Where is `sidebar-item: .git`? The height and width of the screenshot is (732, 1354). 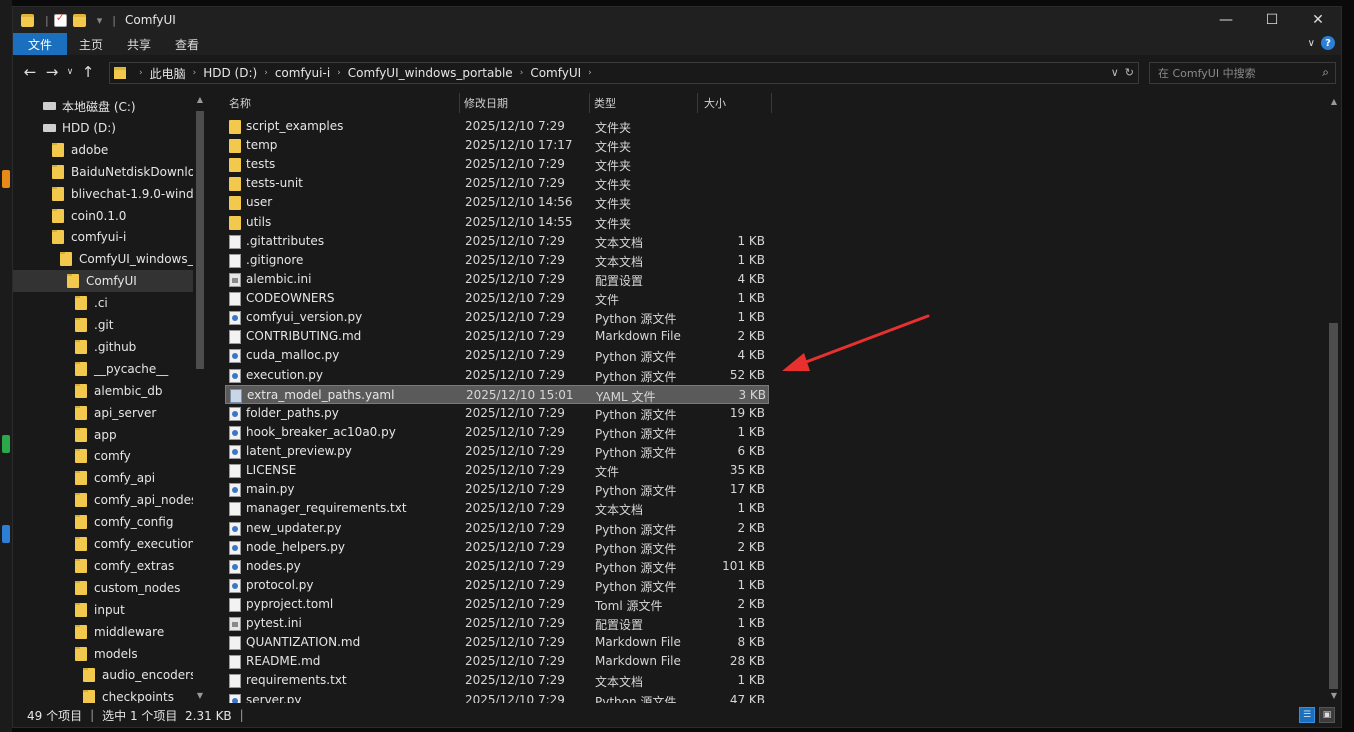 sidebar-item: .git is located at coordinates (103, 325).